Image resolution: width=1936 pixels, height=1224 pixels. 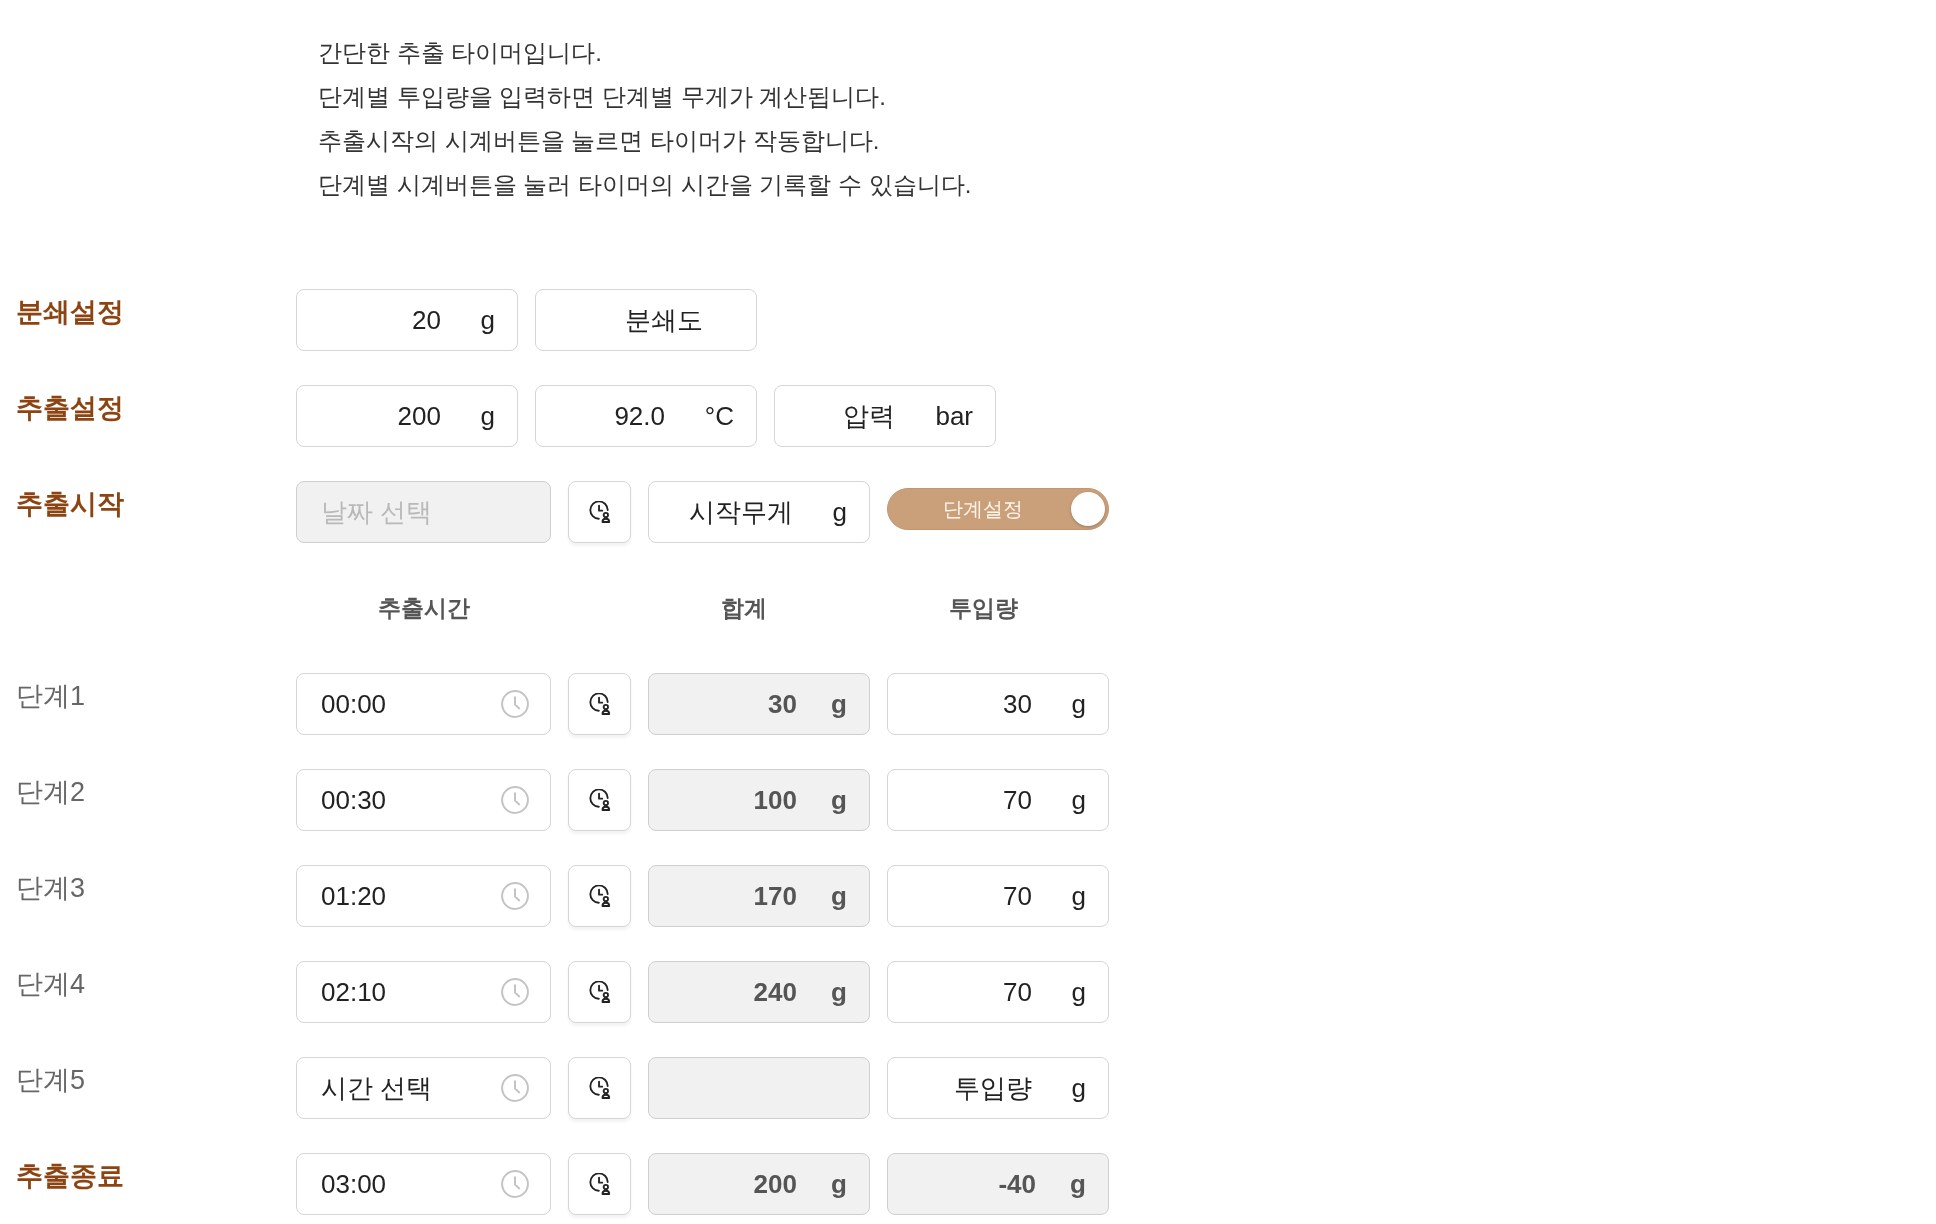 I want to click on grind-size-input: 분쇄도, so click(x=646, y=320).